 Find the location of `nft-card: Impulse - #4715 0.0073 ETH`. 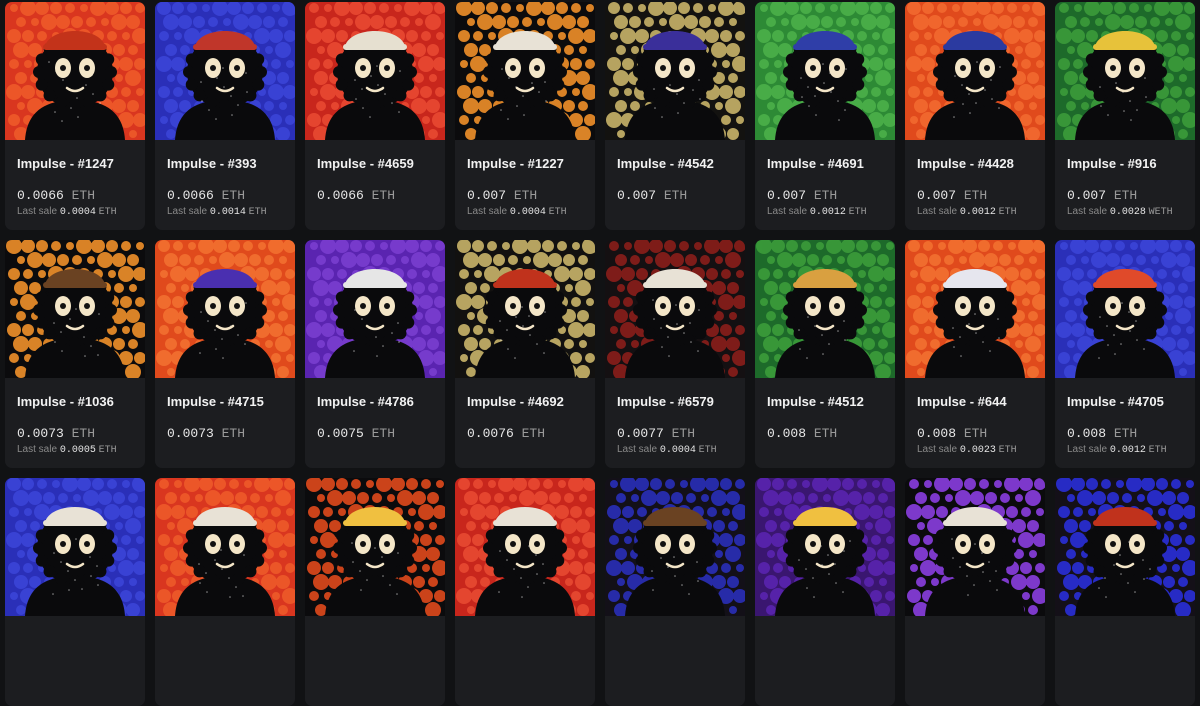

nft-card: Impulse - #4715 0.0073 ETH is located at coordinates (225, 354).